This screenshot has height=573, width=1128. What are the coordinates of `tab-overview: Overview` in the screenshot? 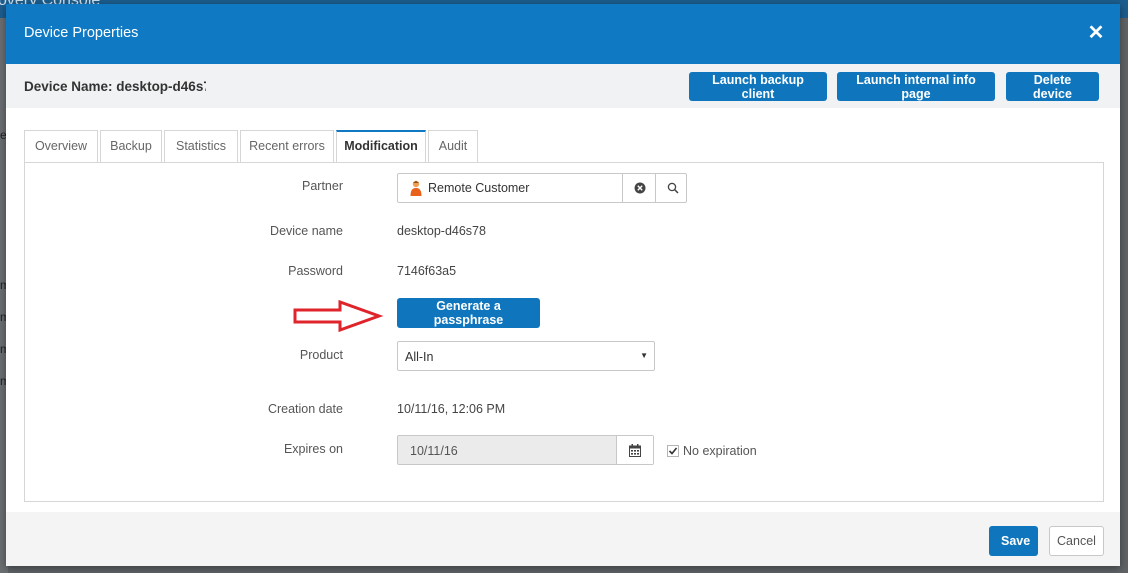 It's located at (61, 146).